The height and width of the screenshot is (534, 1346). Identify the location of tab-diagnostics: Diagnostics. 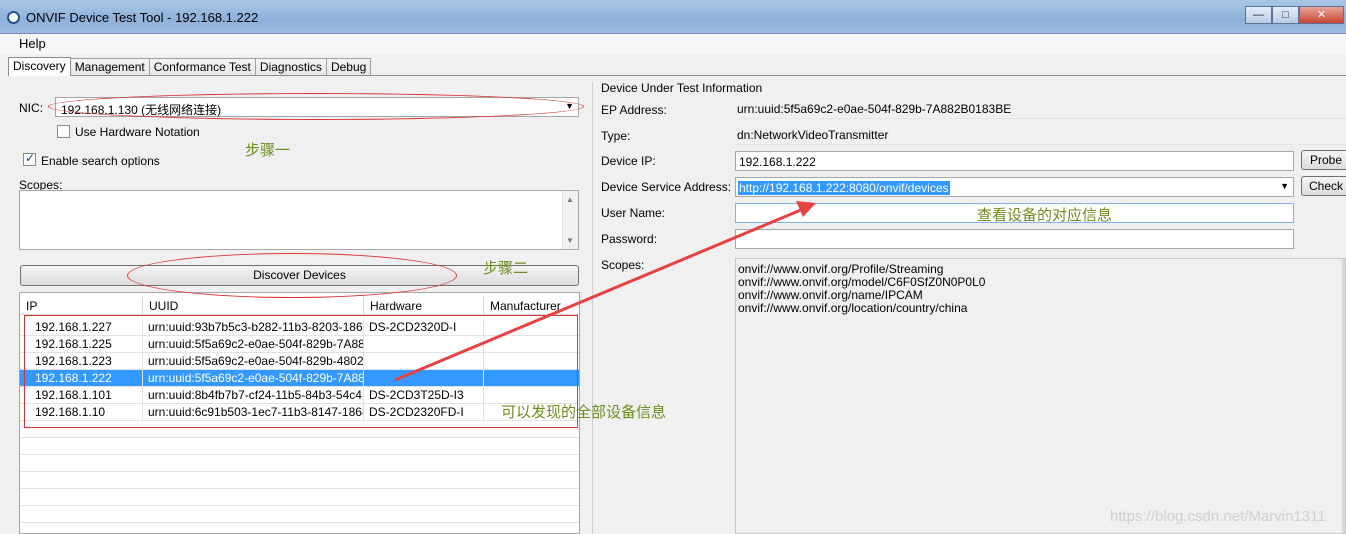
(290, 67).